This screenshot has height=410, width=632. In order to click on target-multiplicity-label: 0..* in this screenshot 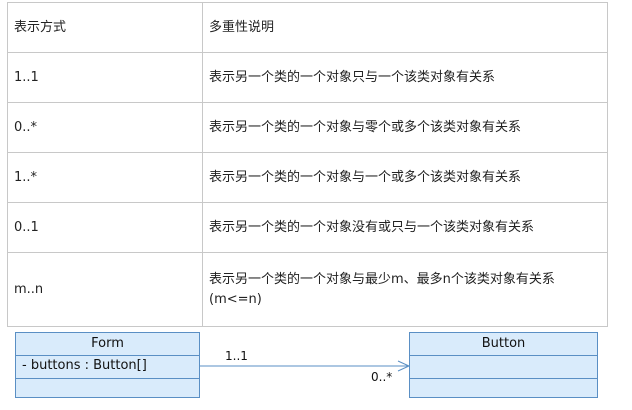, I will do `click(382, 377)`.